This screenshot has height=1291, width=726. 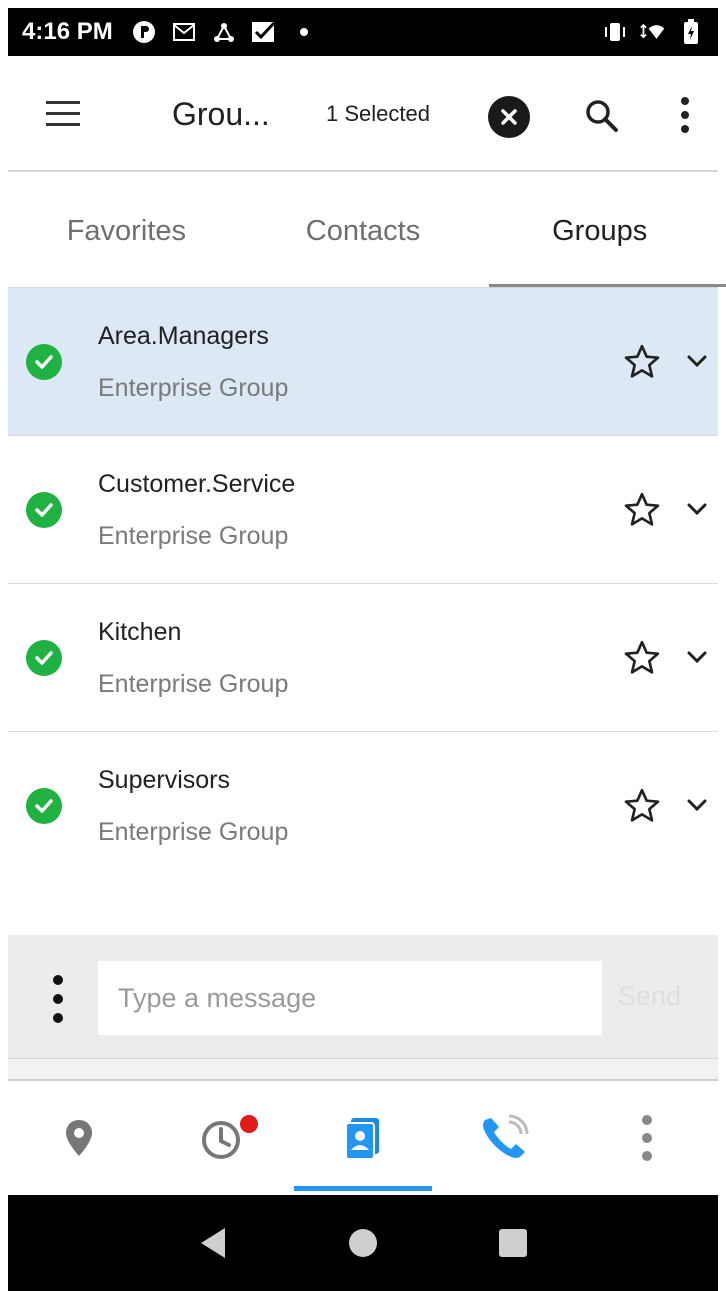 What do you see at coordinates (197, 484) in the screenshot?
I see `group-name: Customer.Service` at bounding box center [197, 484].